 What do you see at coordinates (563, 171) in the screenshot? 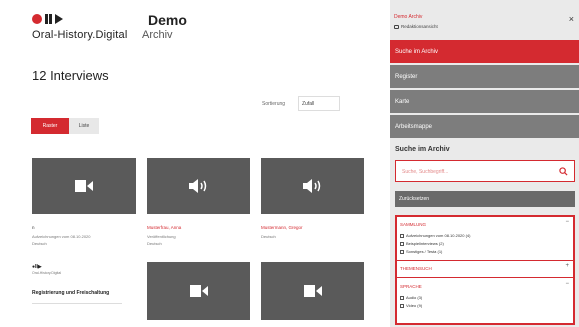
I see `search-icon` at bounding box center [563, 171].